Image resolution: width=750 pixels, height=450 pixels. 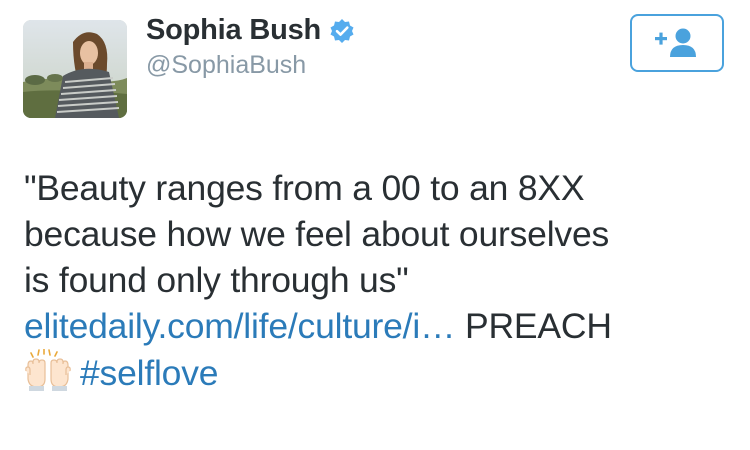 What do you see at coordinates (538, 326) in the screenshot?
I see `tweet-text-word: PREACH` at bounding box center [538, 326].